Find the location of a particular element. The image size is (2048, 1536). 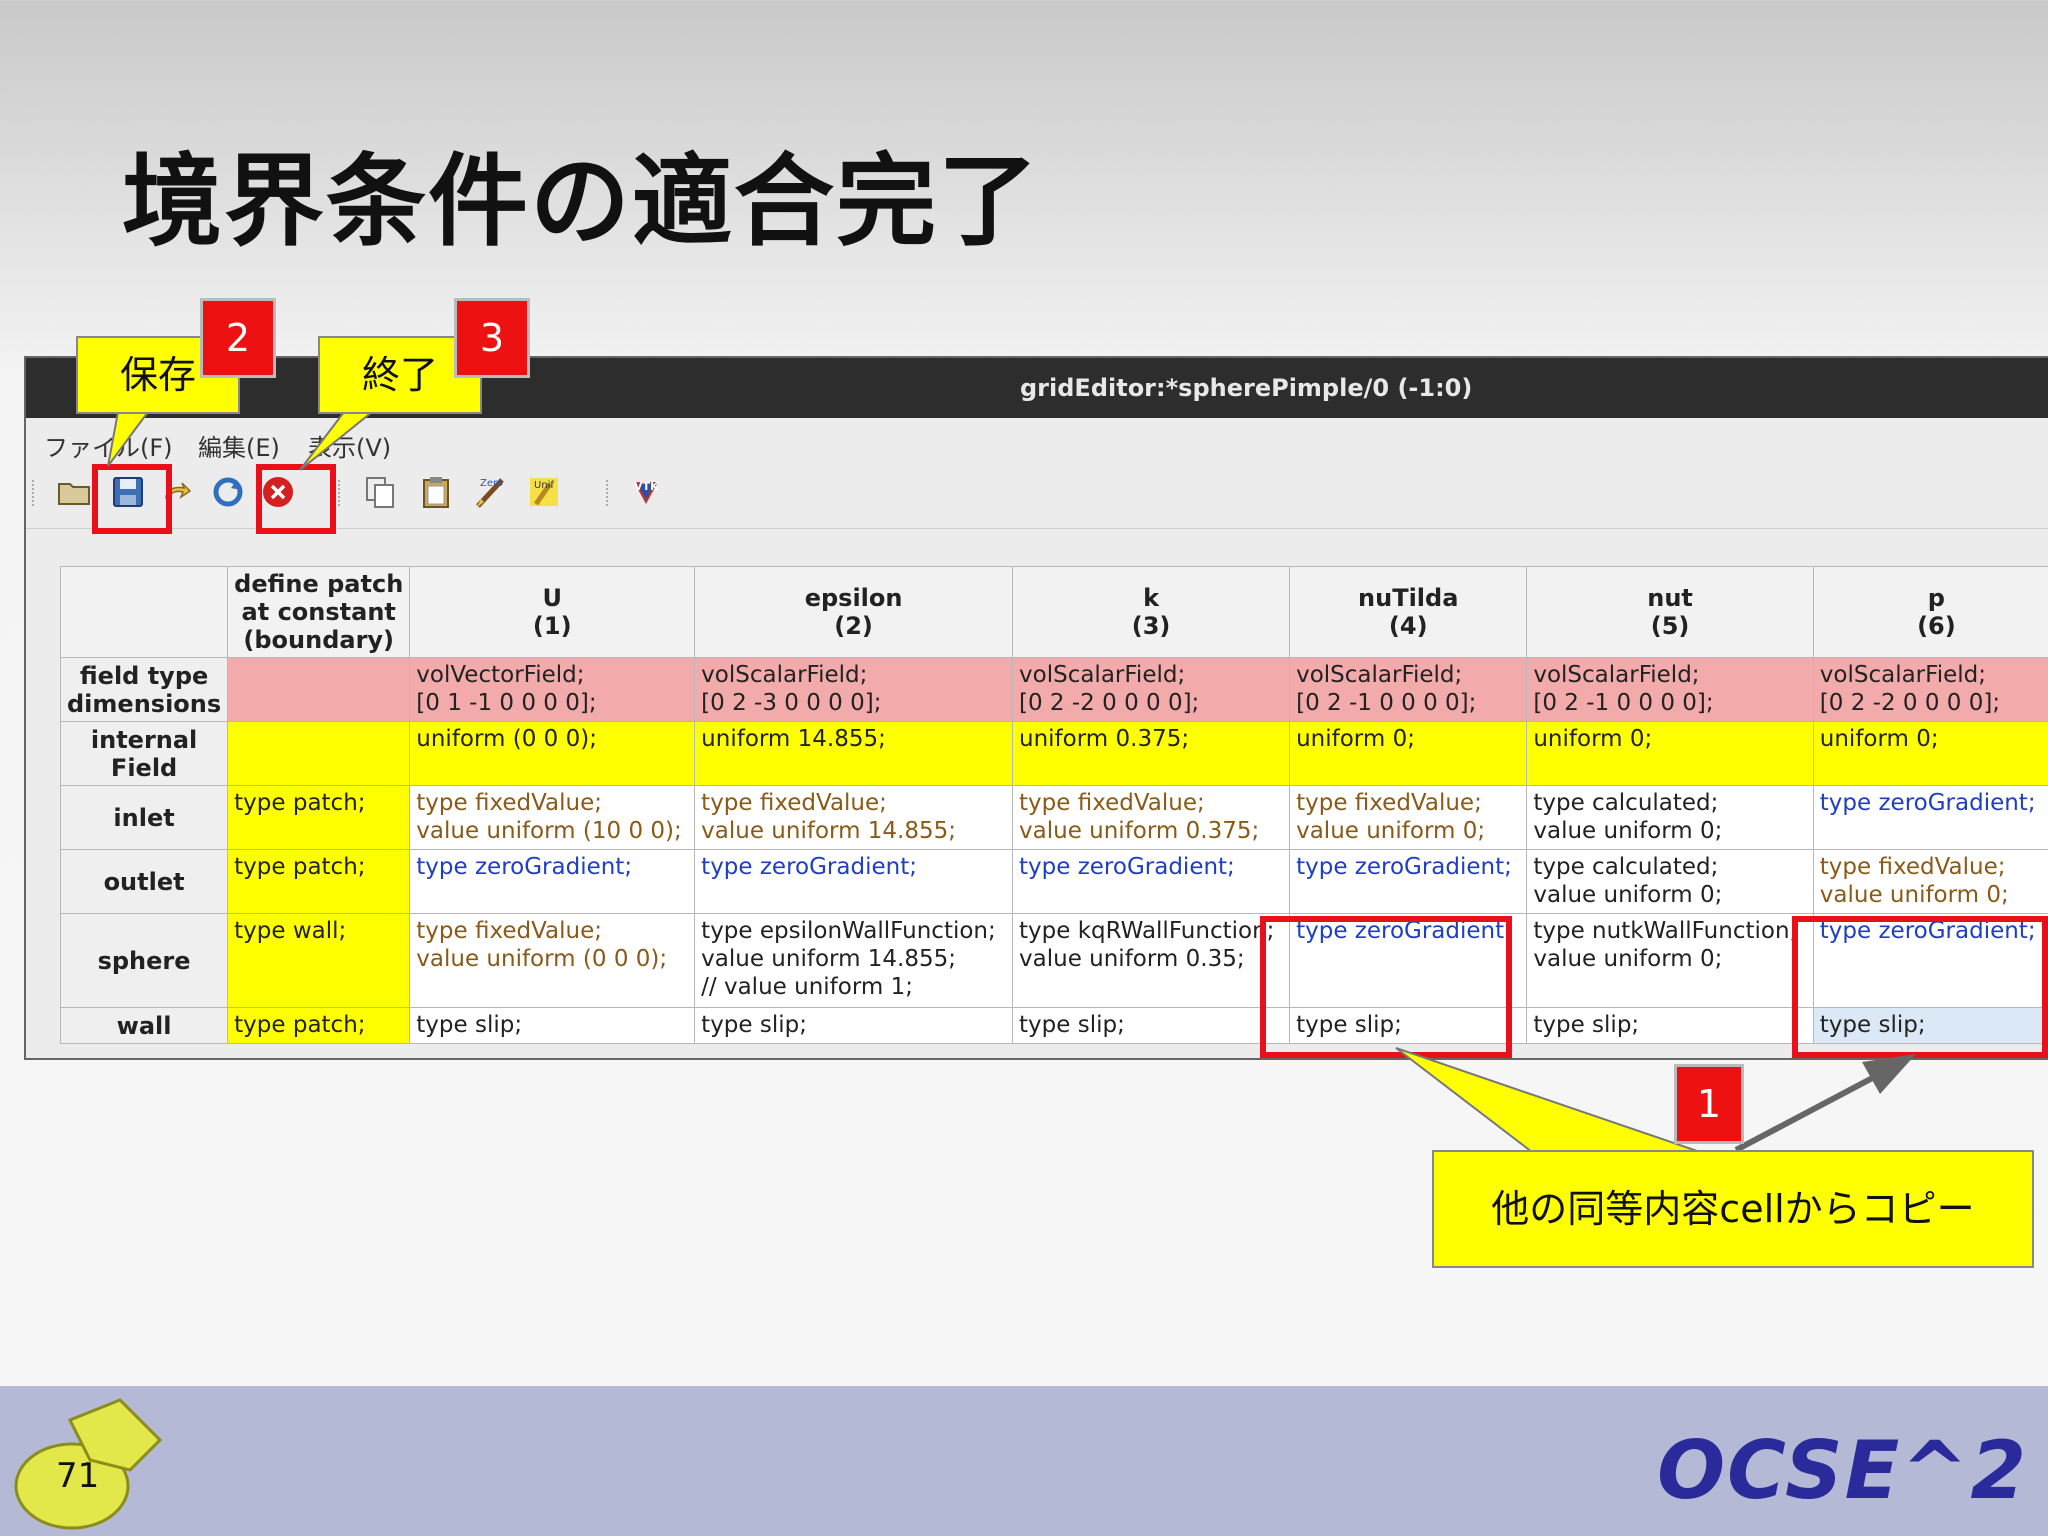

unif-icon: Unif is located at coordinates (544, 492).